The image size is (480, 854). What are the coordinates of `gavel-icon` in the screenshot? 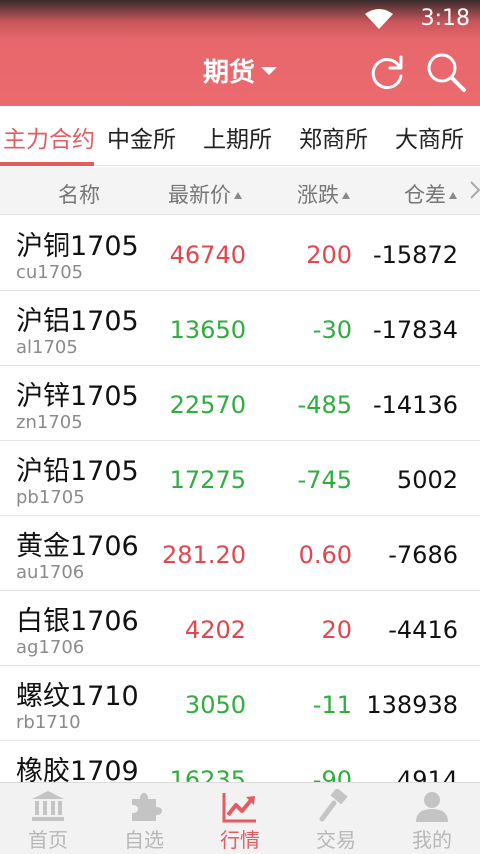 It's located at (333, 805).